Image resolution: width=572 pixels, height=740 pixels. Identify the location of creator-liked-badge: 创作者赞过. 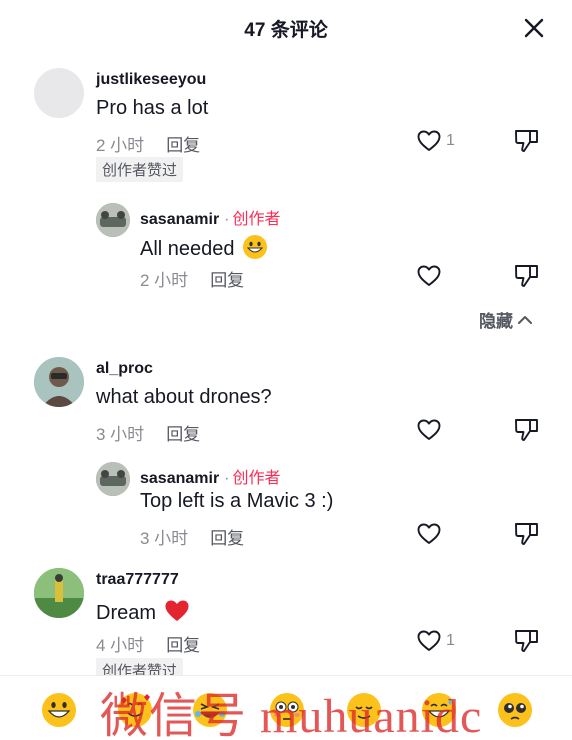
(140, 169).